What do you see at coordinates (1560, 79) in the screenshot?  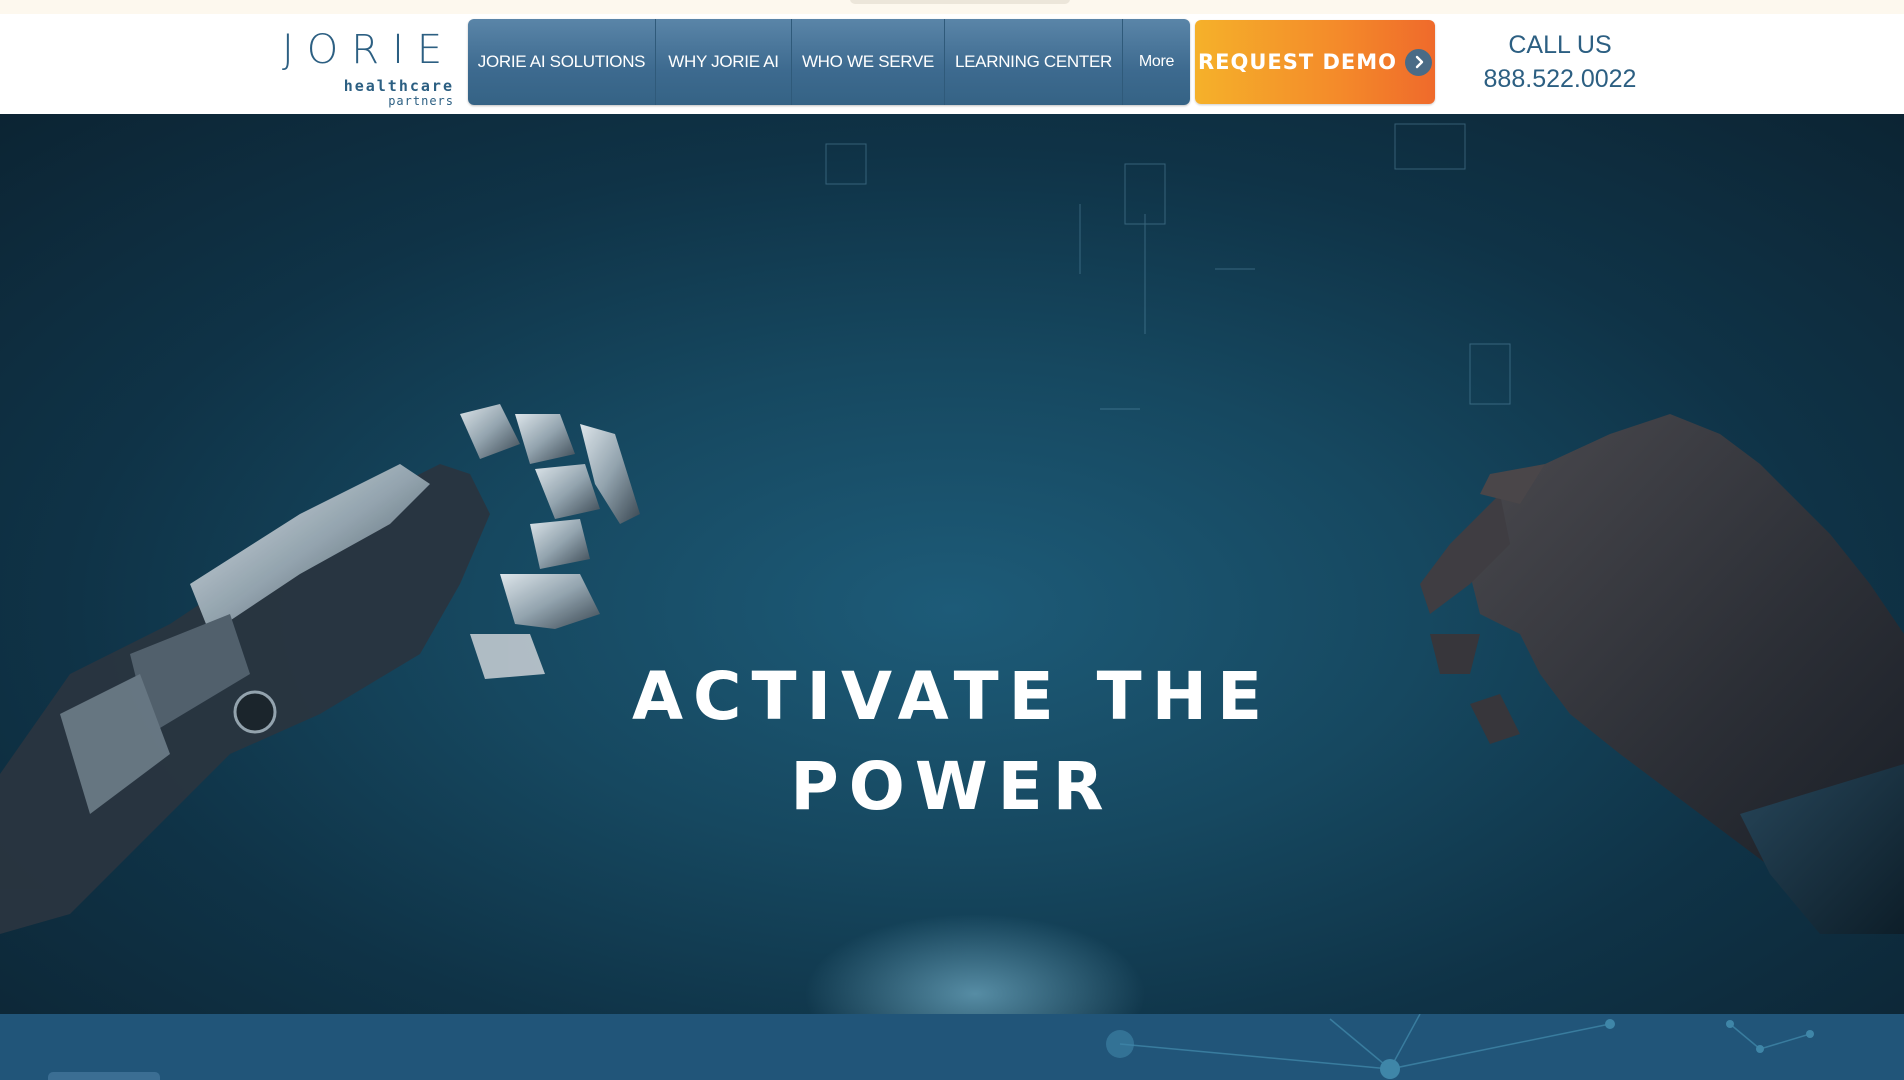 I see `phone-number-link: 888.522.0022` at bounding box center [1560, 79].